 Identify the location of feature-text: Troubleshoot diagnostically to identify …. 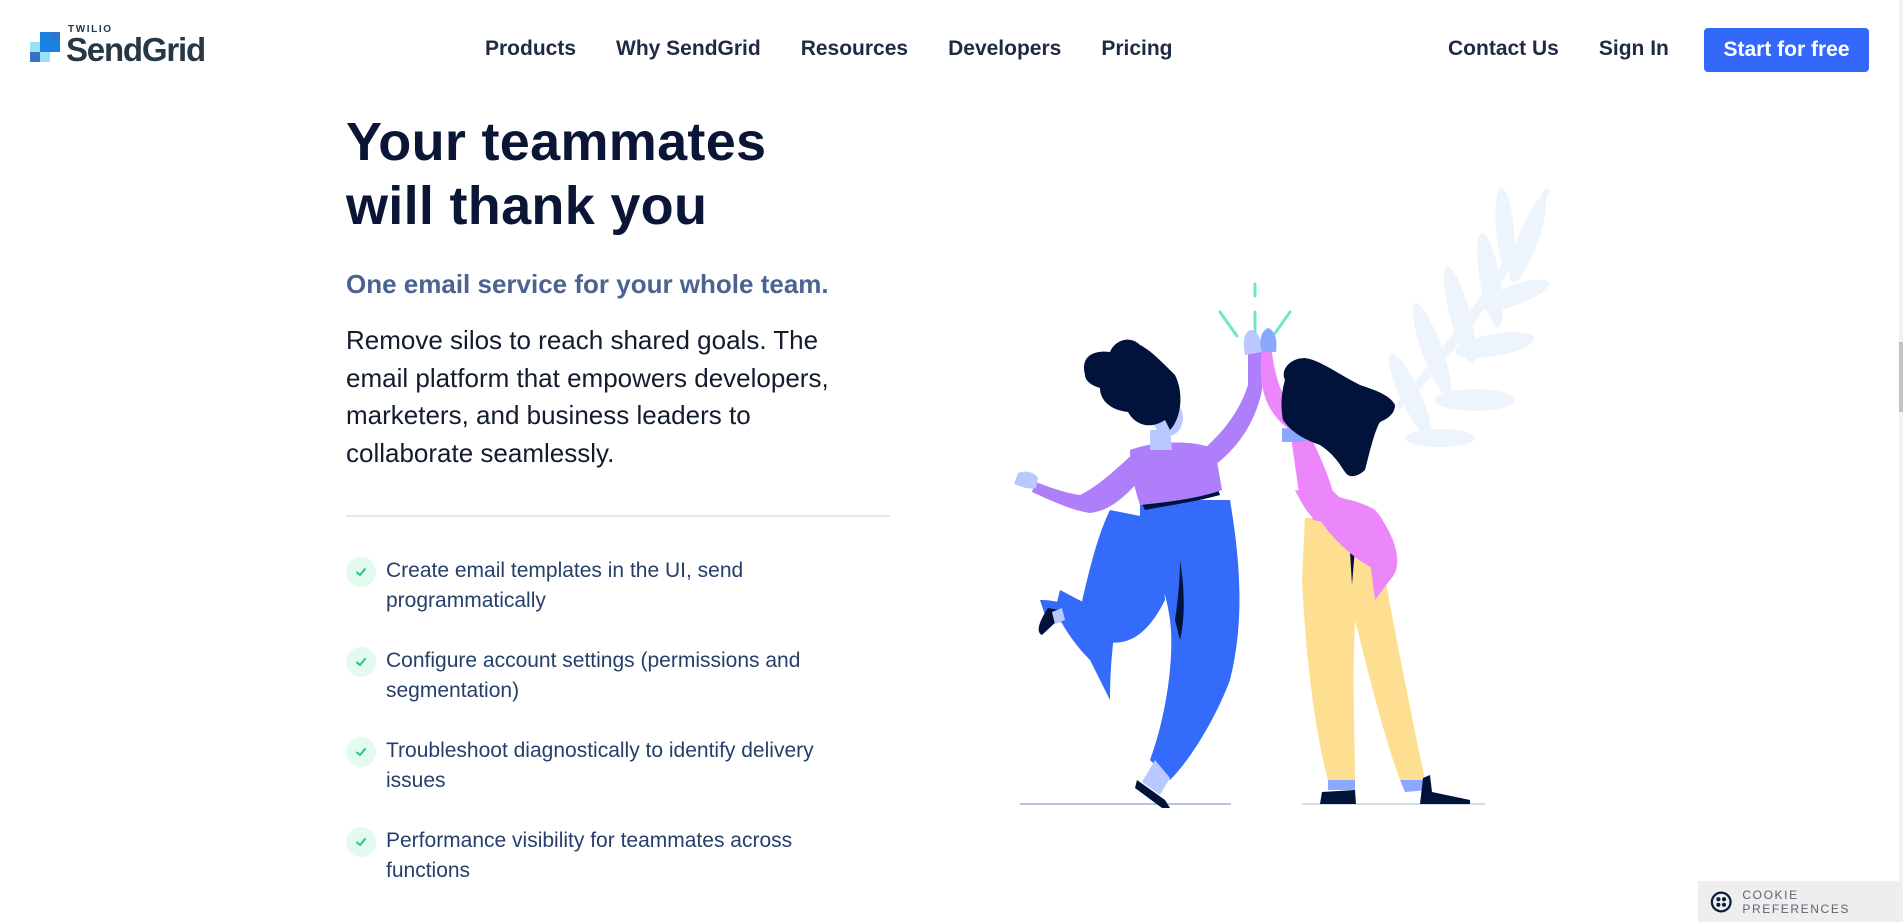
(600, 765).